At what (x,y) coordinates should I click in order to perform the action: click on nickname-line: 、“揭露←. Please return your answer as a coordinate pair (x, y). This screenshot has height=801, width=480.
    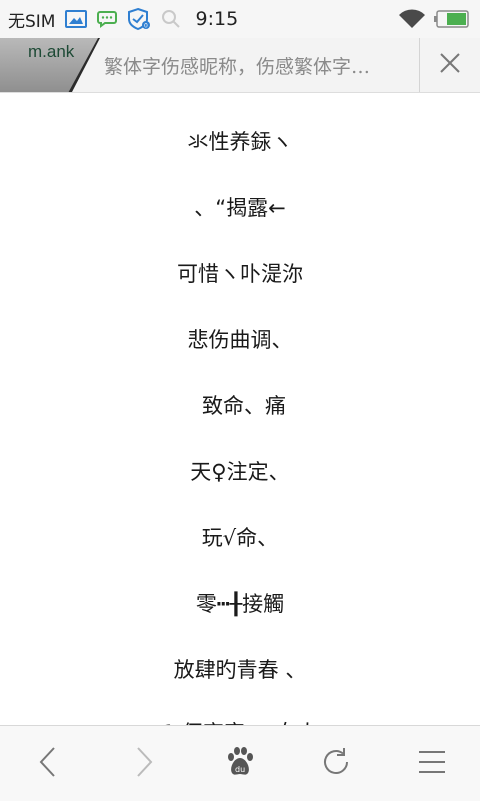
    Looking at the image, I should click on (240, 208).